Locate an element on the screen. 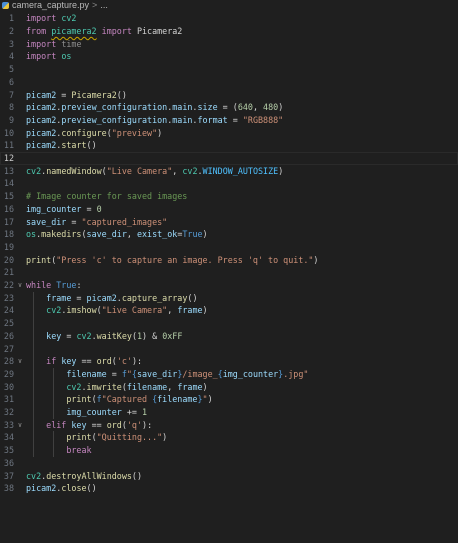 This screenshot has width=458, height=543. code-line: 10 picam2.configure("preview") is located at coordinates (229, 133).